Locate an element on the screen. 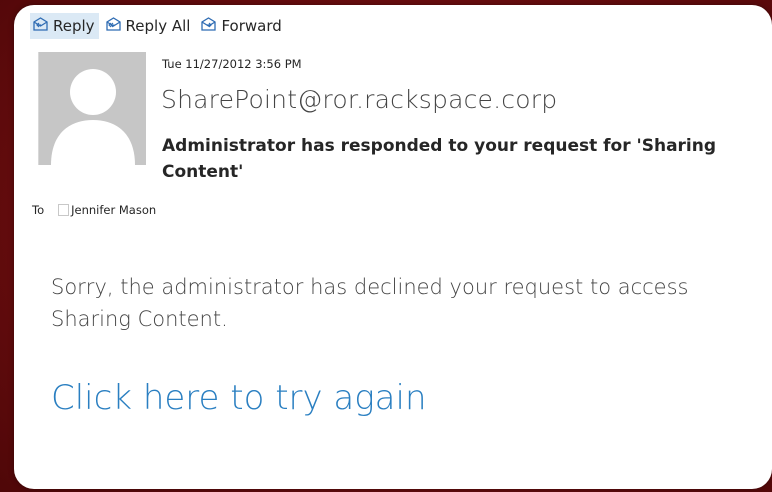 Image resolution: width=772 pixels, height=492 pixels. reply-button: Reply is located at coordinates (64, 26).